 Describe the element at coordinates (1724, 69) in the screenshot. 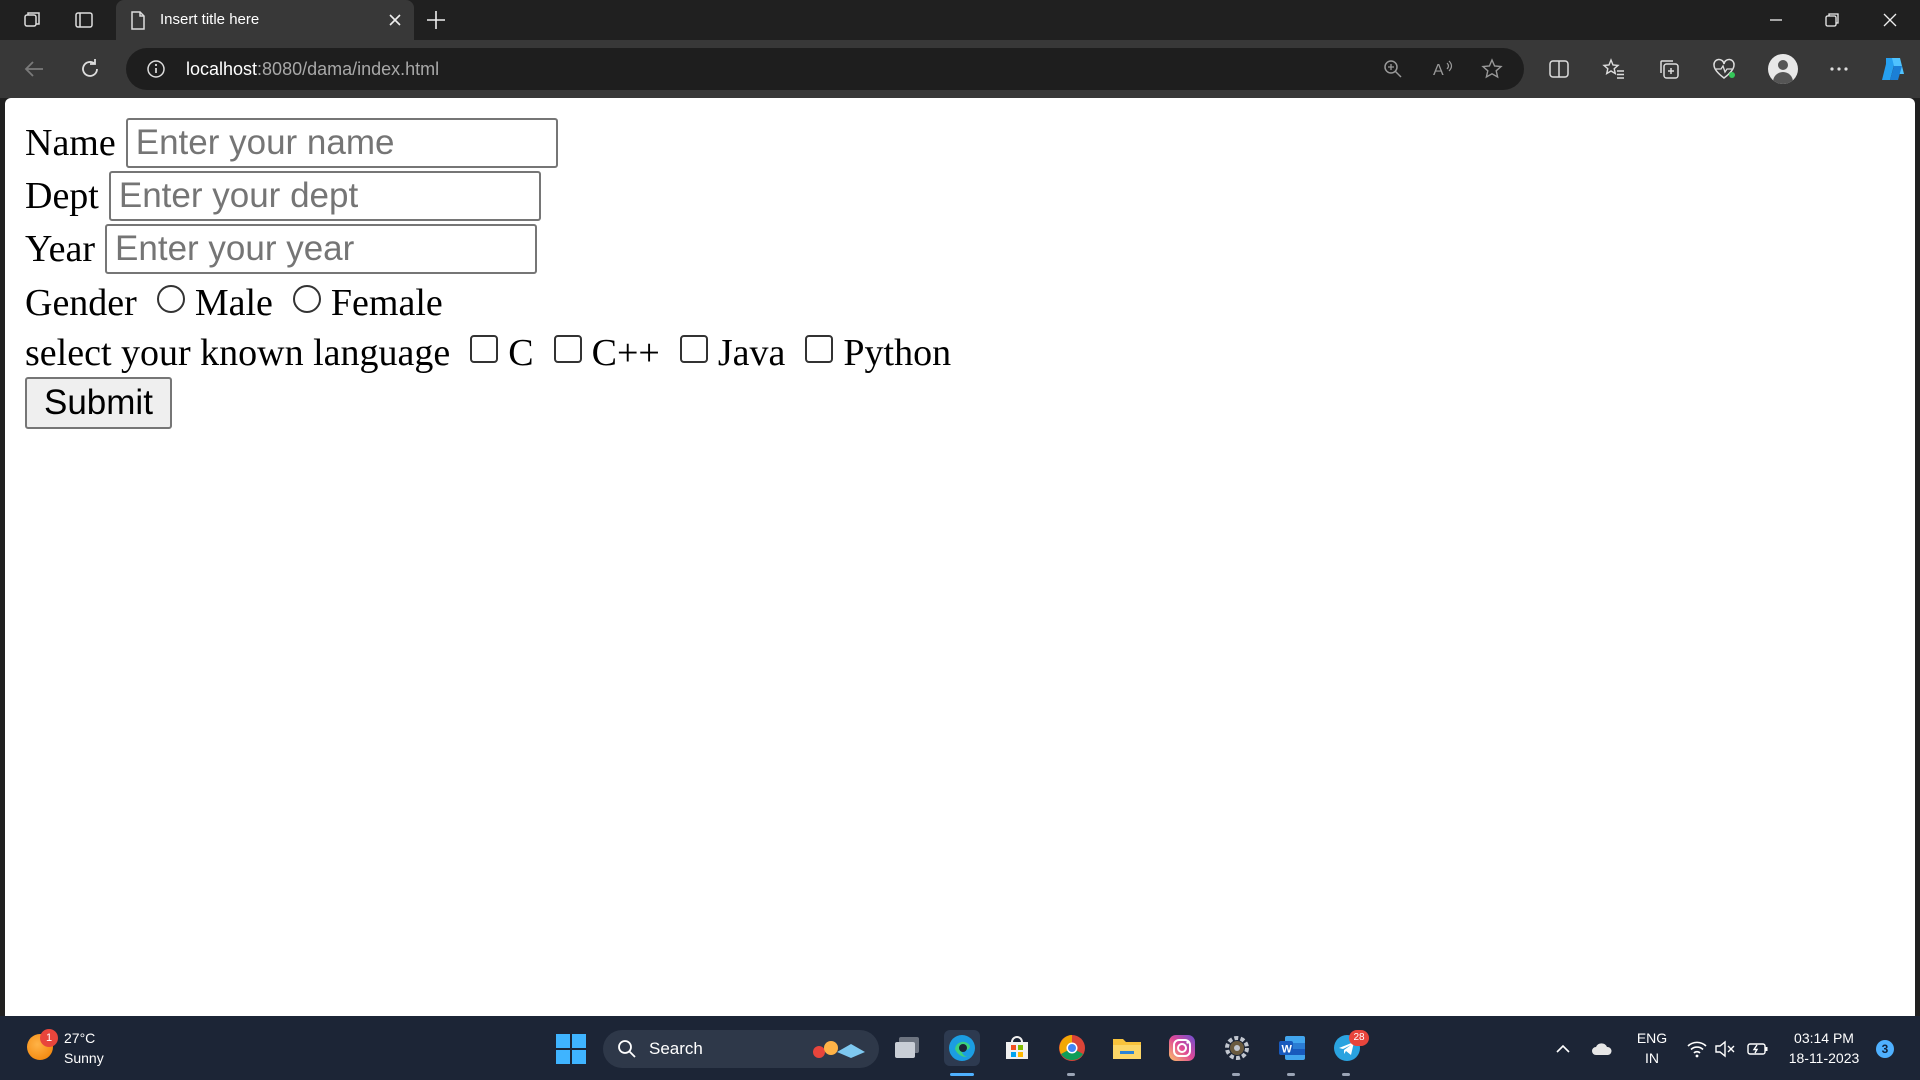

I see `browser-essentials-icon` at that location.